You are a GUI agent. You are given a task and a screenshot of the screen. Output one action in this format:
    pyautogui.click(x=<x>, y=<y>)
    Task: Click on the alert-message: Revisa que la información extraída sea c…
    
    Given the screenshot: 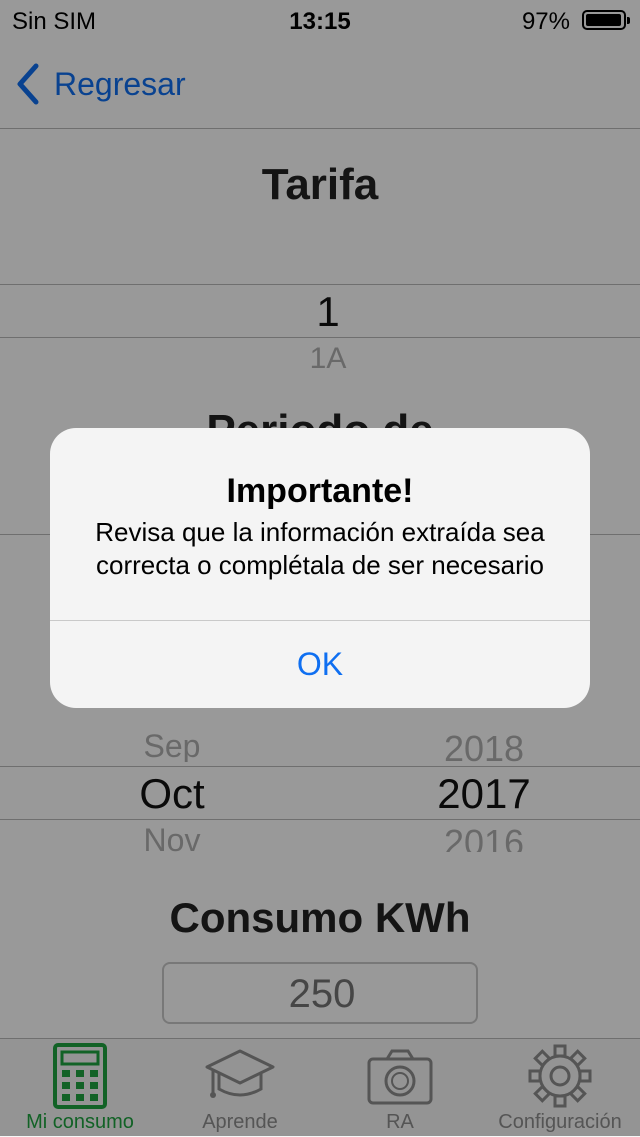 What is the action you would take?
    pyautogui.click(x=320, y=548)
    